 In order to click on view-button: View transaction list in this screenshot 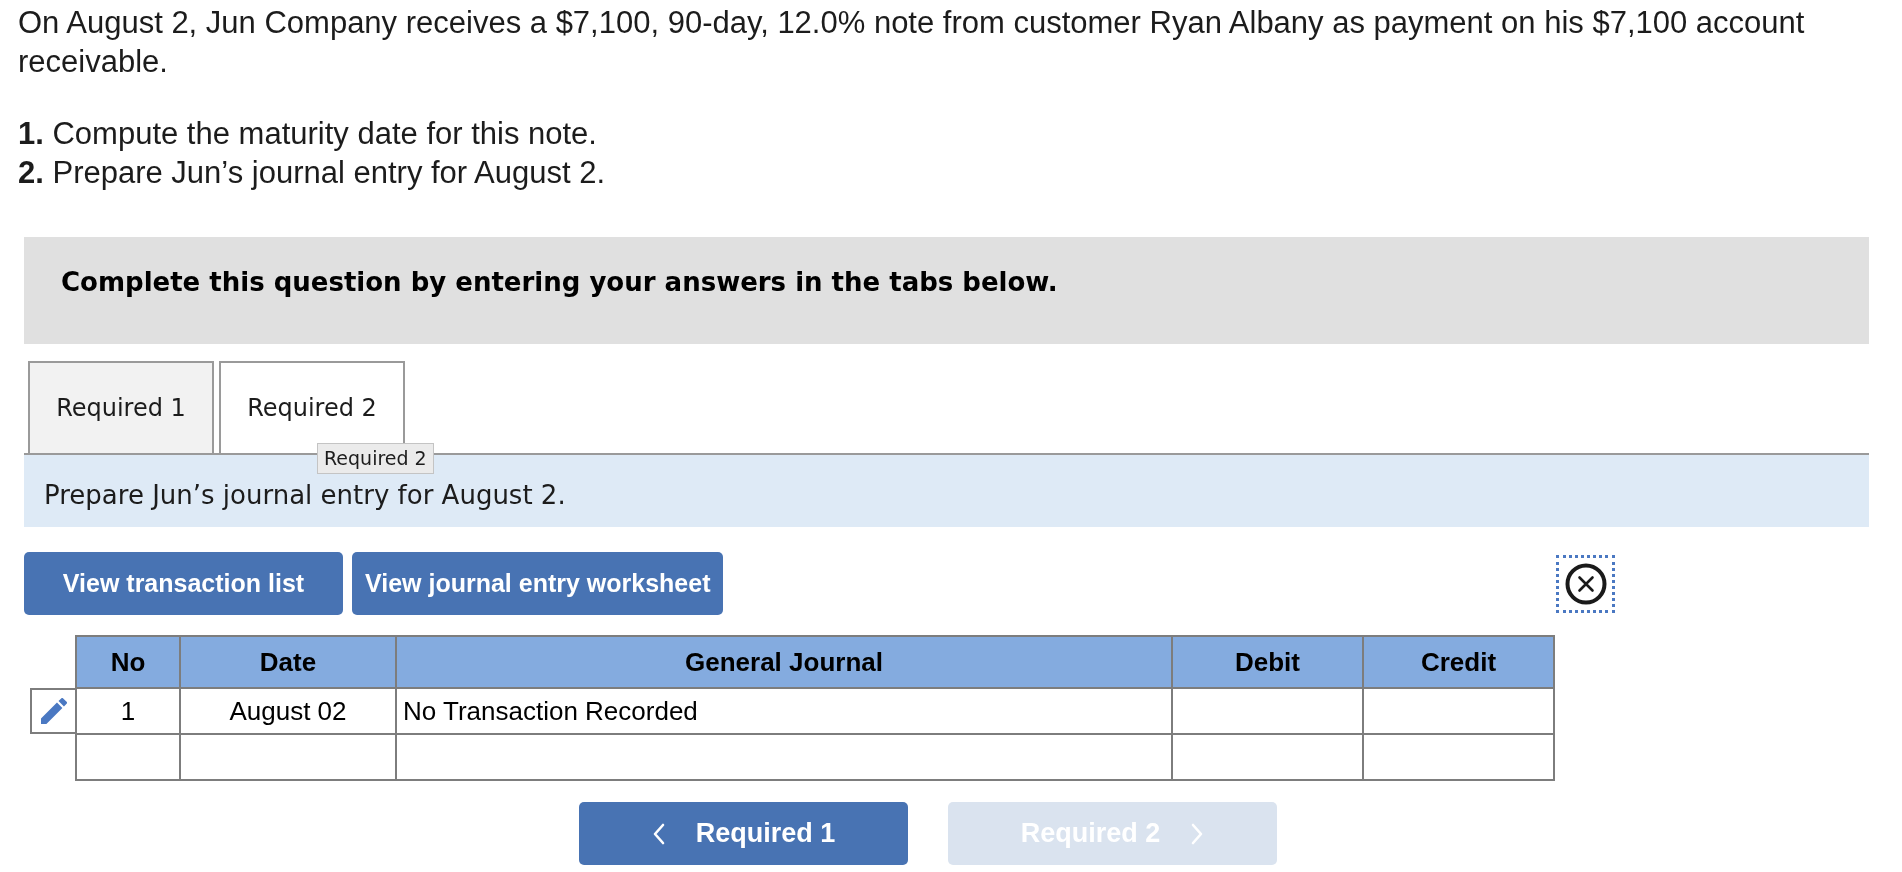, I will do `click(183, 583)`.